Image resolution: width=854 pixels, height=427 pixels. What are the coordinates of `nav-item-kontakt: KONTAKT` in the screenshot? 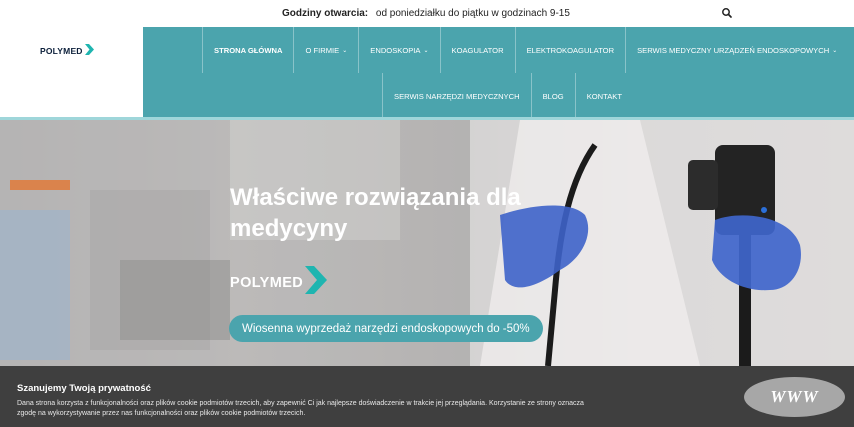 It's located at (603, 96).